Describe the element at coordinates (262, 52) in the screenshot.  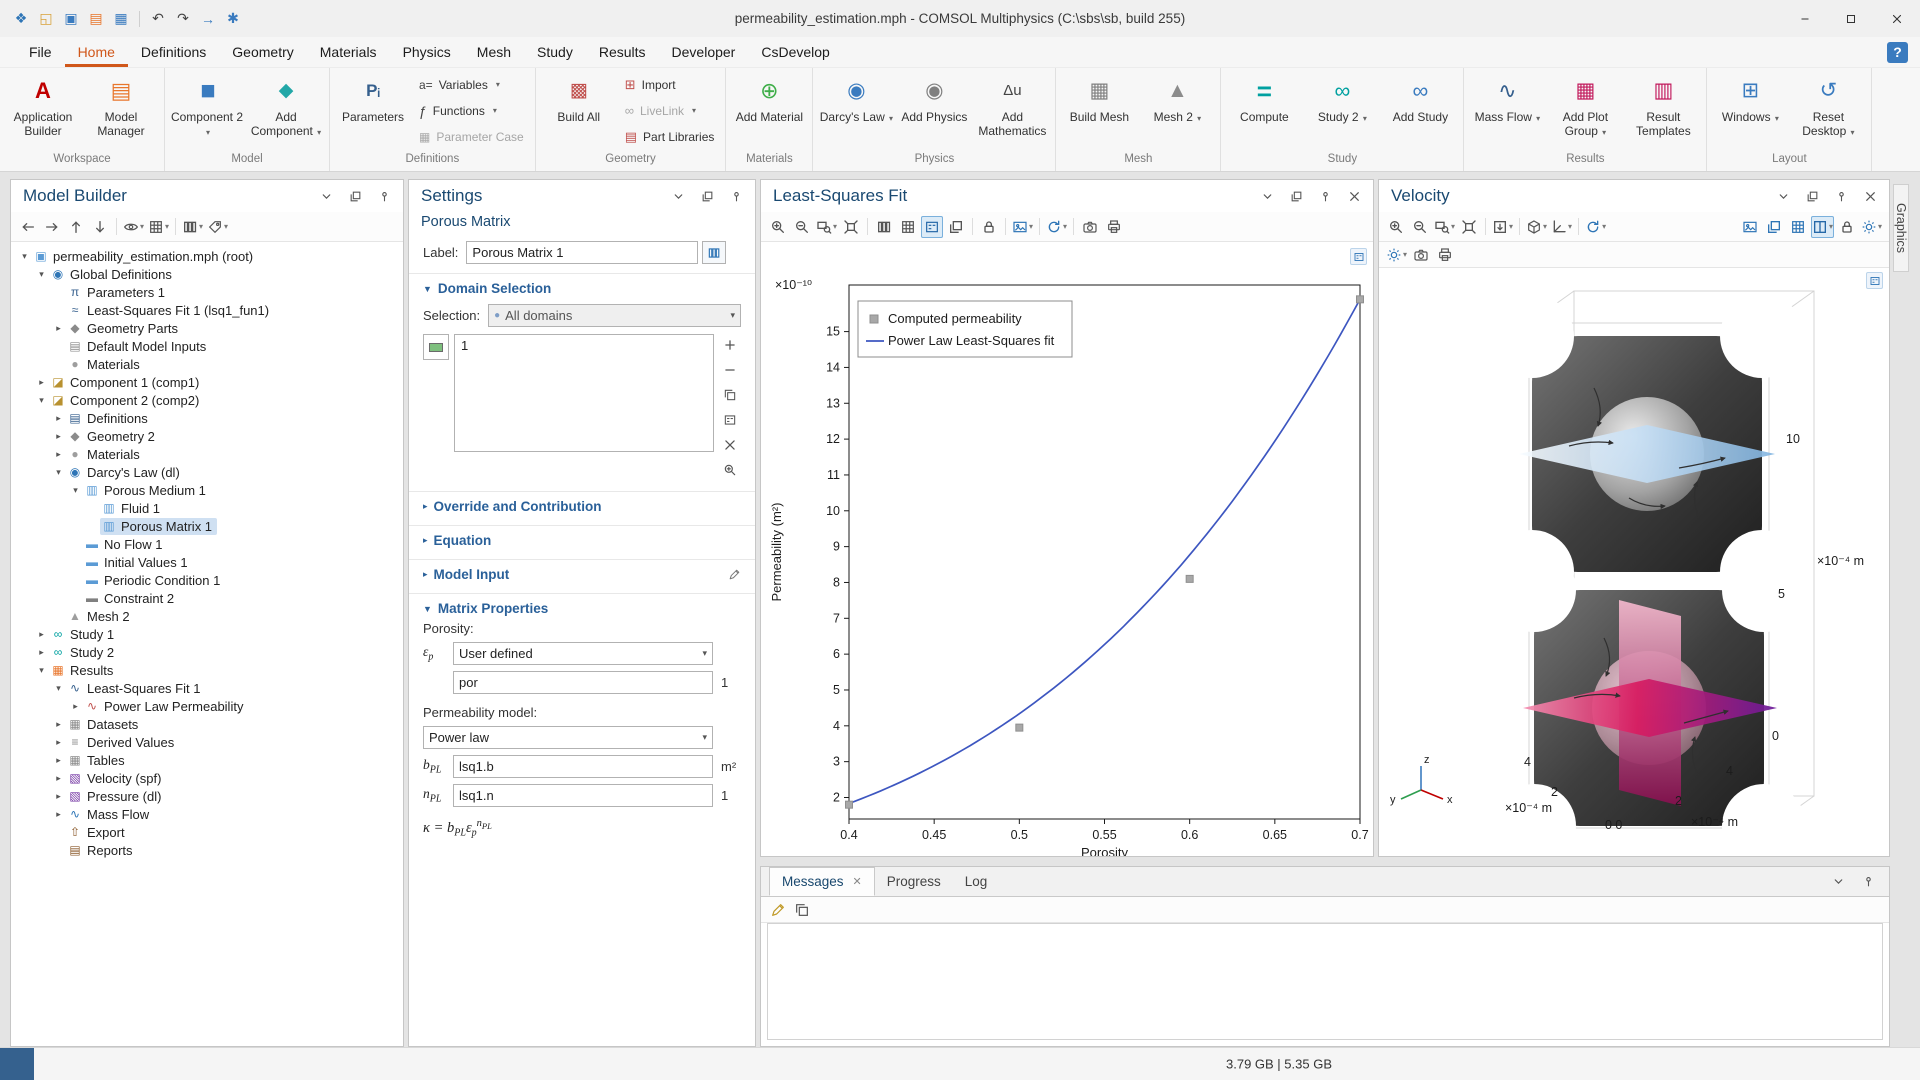
I see `menu-item-geometry: Geometry` at that location.